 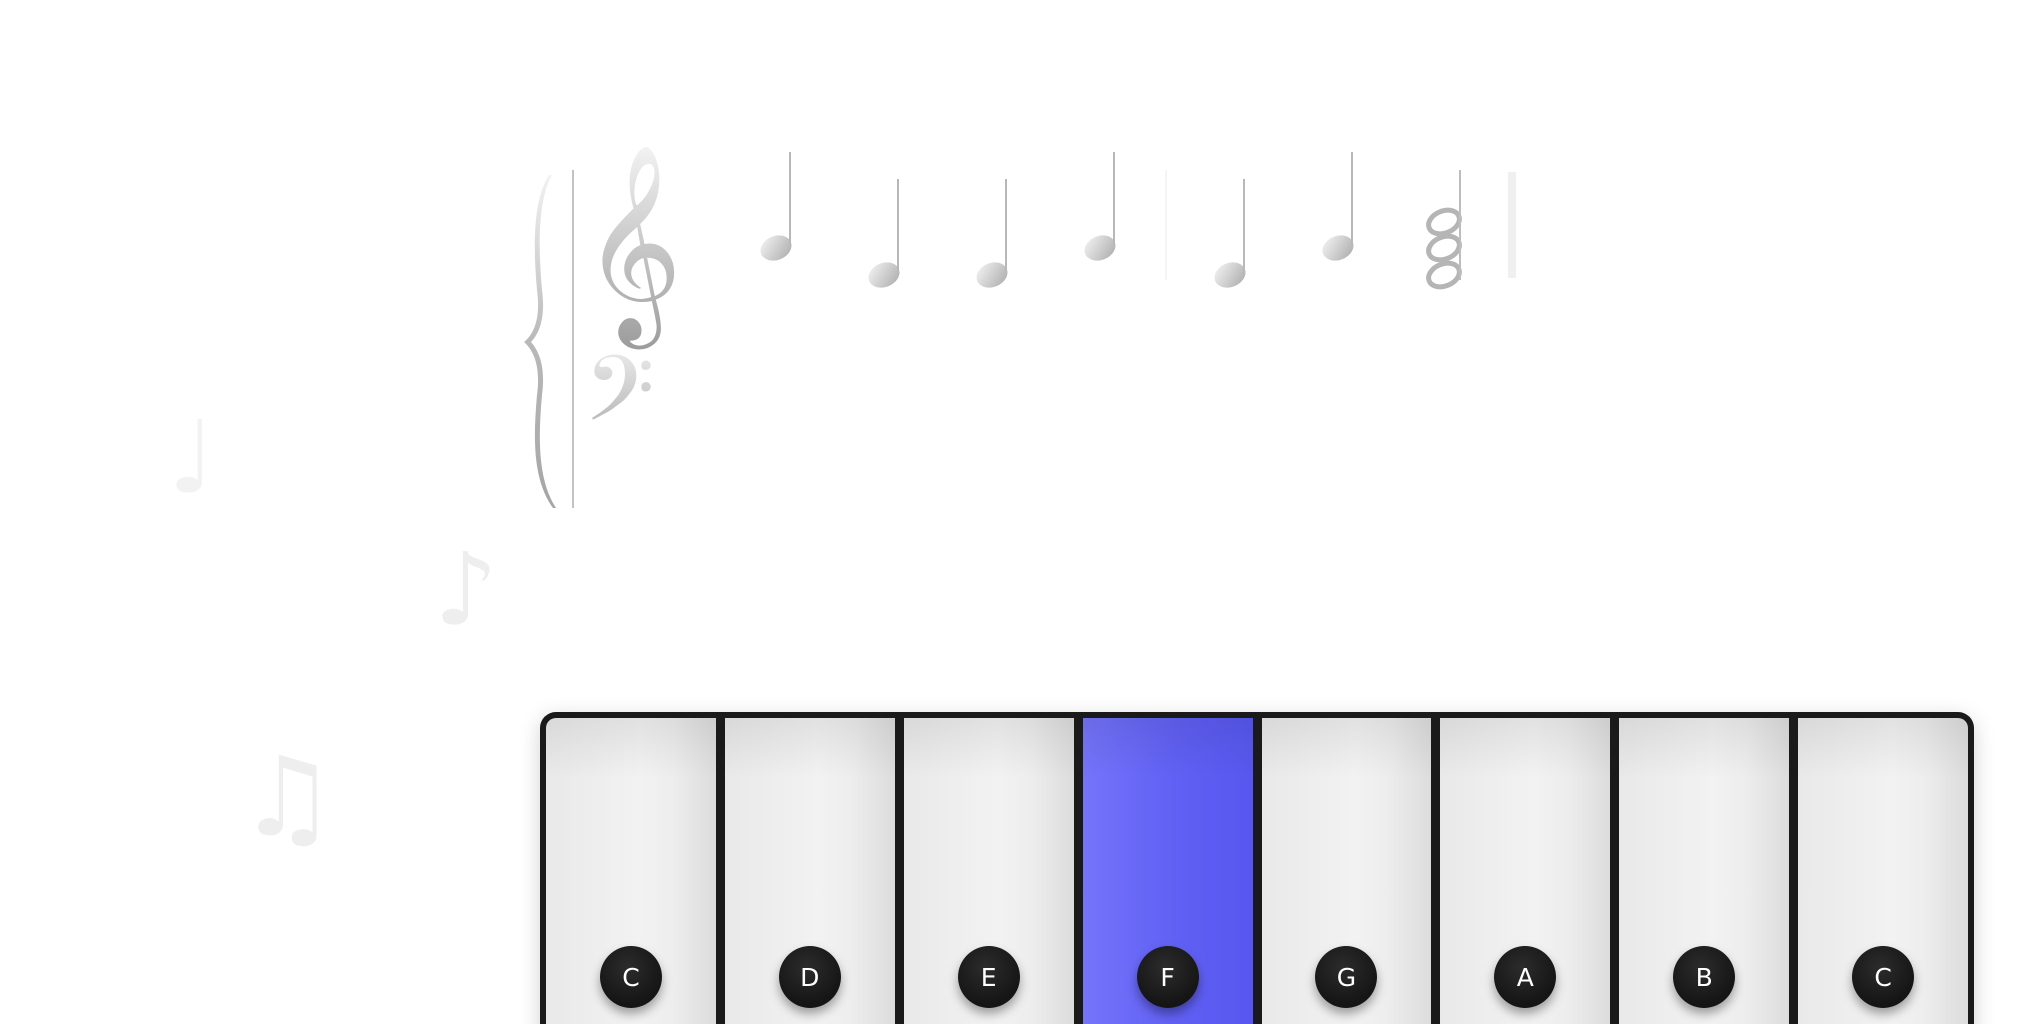 What do you see at coordinates (988, 871) in the screenshot?
I see `piano-key: E` at bounding box center [988, 871].